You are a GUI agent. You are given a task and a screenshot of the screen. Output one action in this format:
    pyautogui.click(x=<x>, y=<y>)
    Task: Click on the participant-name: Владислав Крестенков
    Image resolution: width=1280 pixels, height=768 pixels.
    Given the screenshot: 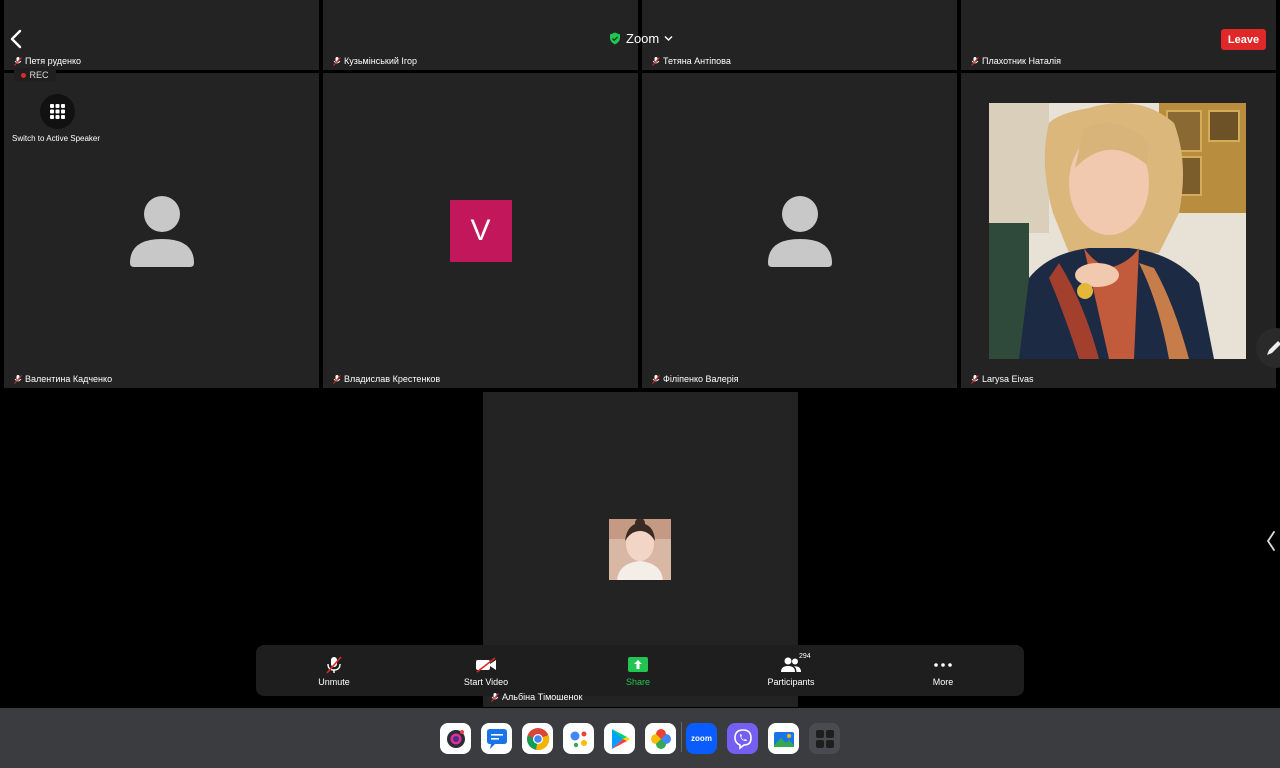 What is the action you would take?
    pyautogui.click(x=386, y=379)
    